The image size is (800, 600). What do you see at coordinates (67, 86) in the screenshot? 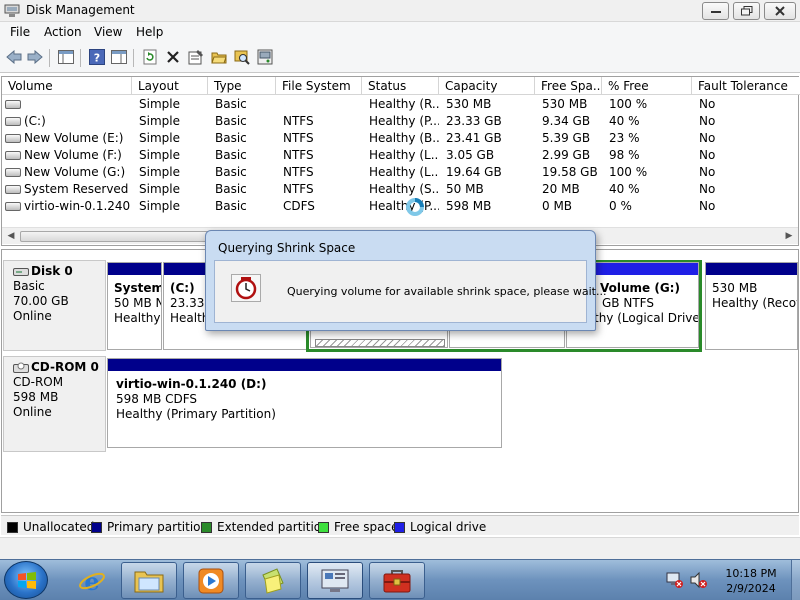
I see `column-header-volume: Volume` at bounding box center [67, 86].